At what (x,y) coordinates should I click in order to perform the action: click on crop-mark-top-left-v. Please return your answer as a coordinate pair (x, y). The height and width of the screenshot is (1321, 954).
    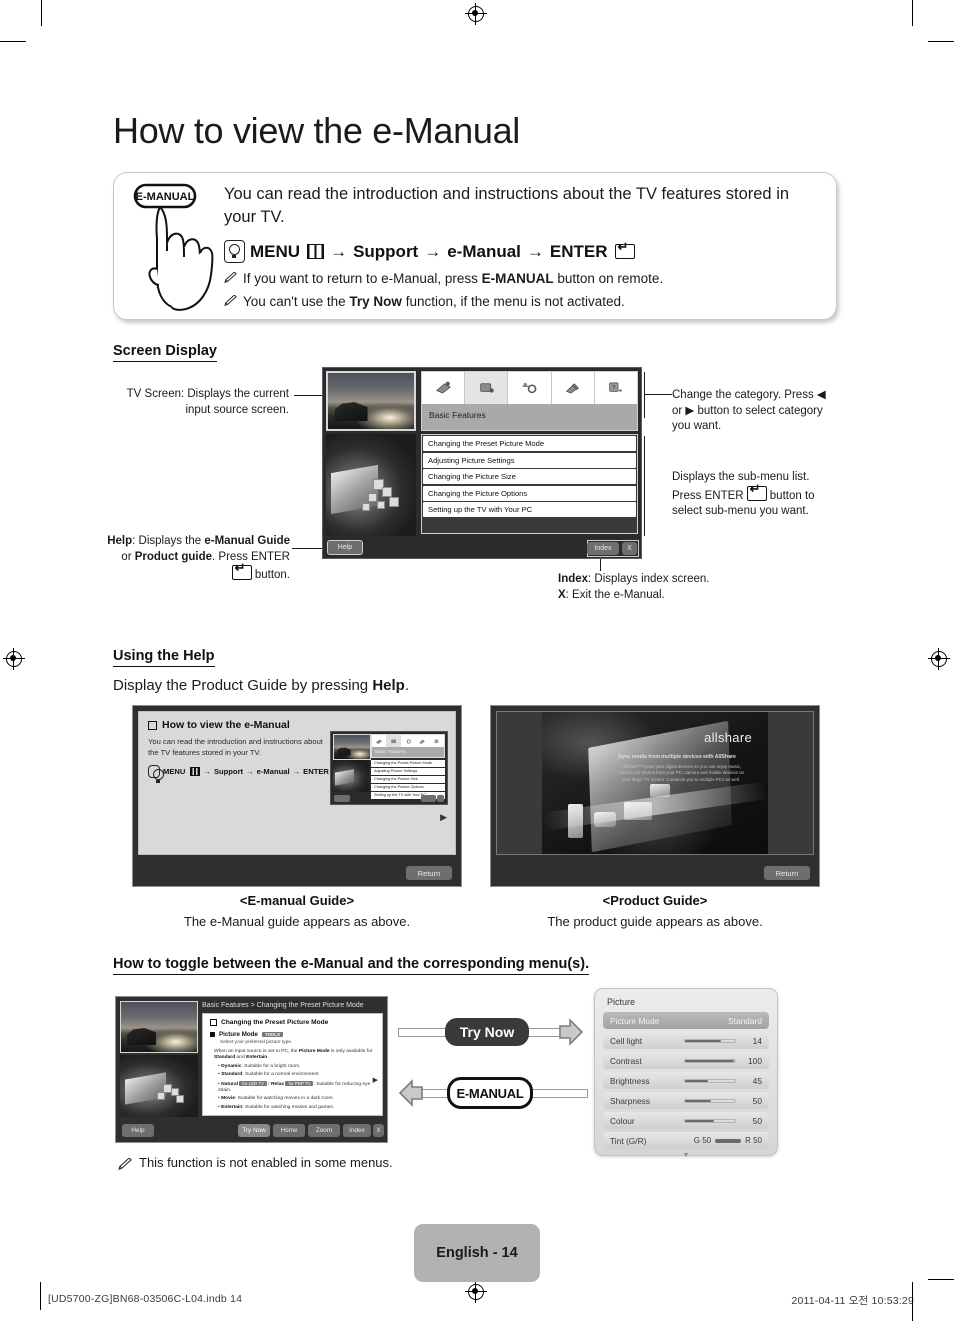
    Looking at the image, I should click on (41, 13).